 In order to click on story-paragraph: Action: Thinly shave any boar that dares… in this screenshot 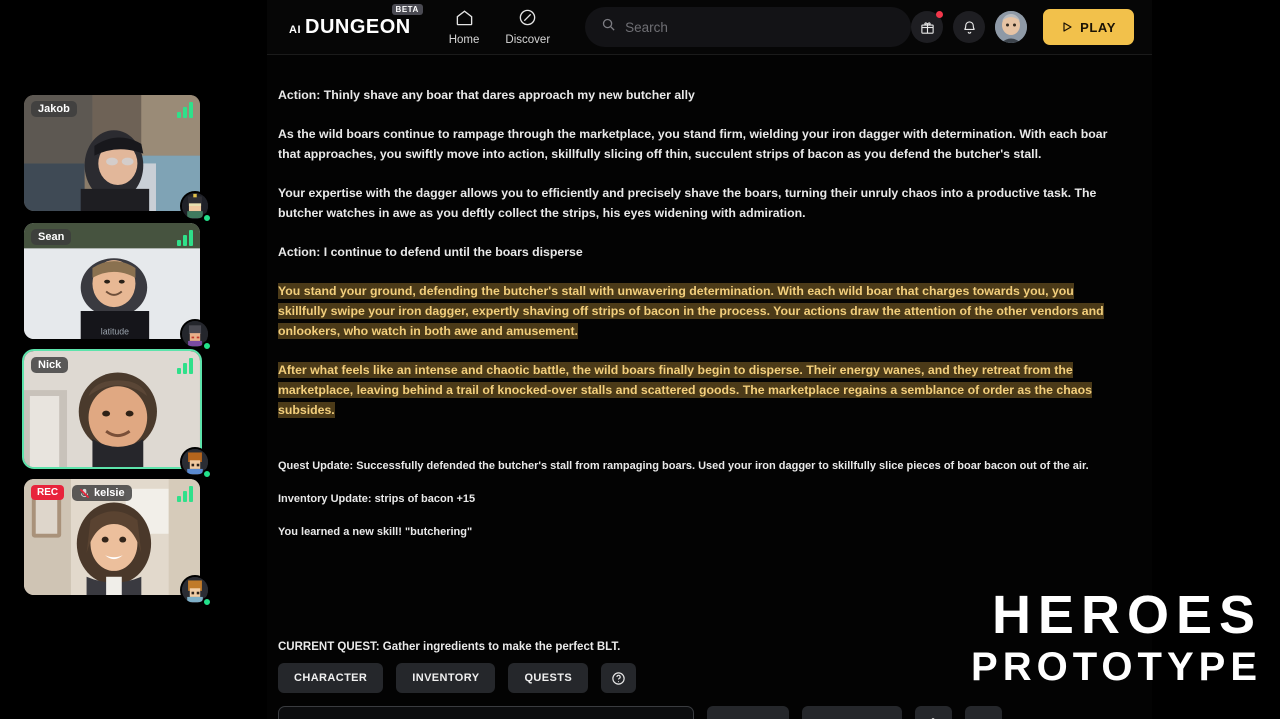, I will do `click(486, 95)`.